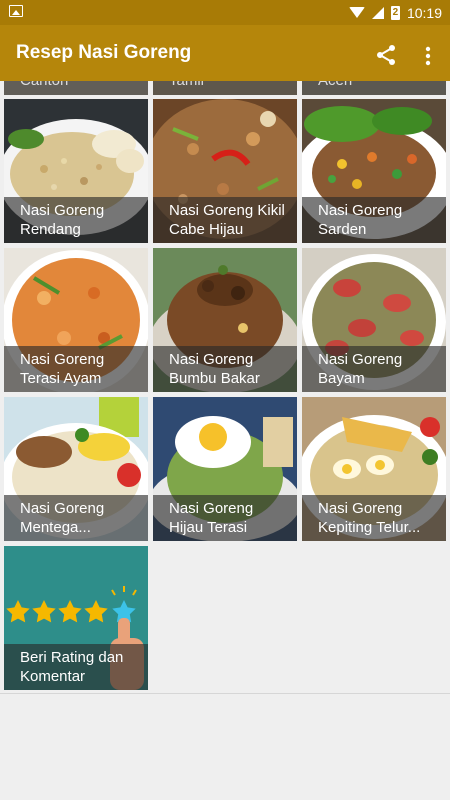 The image size is (450, 800). I want to click on more-options-icon, so click(428, 56).